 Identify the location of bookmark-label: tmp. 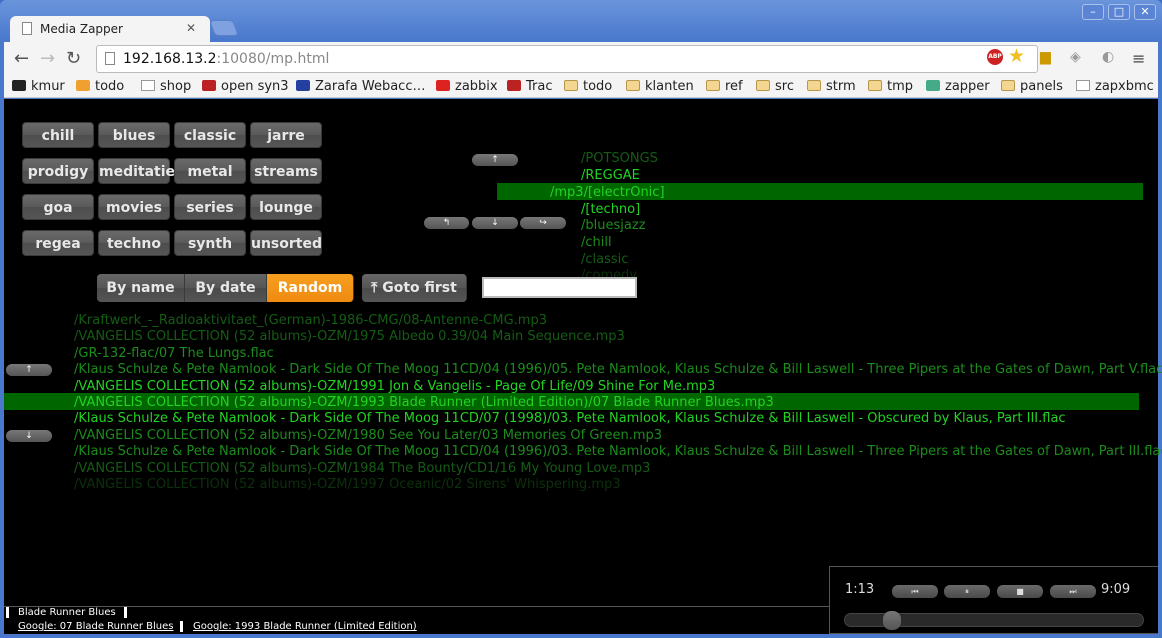
(900, 86).